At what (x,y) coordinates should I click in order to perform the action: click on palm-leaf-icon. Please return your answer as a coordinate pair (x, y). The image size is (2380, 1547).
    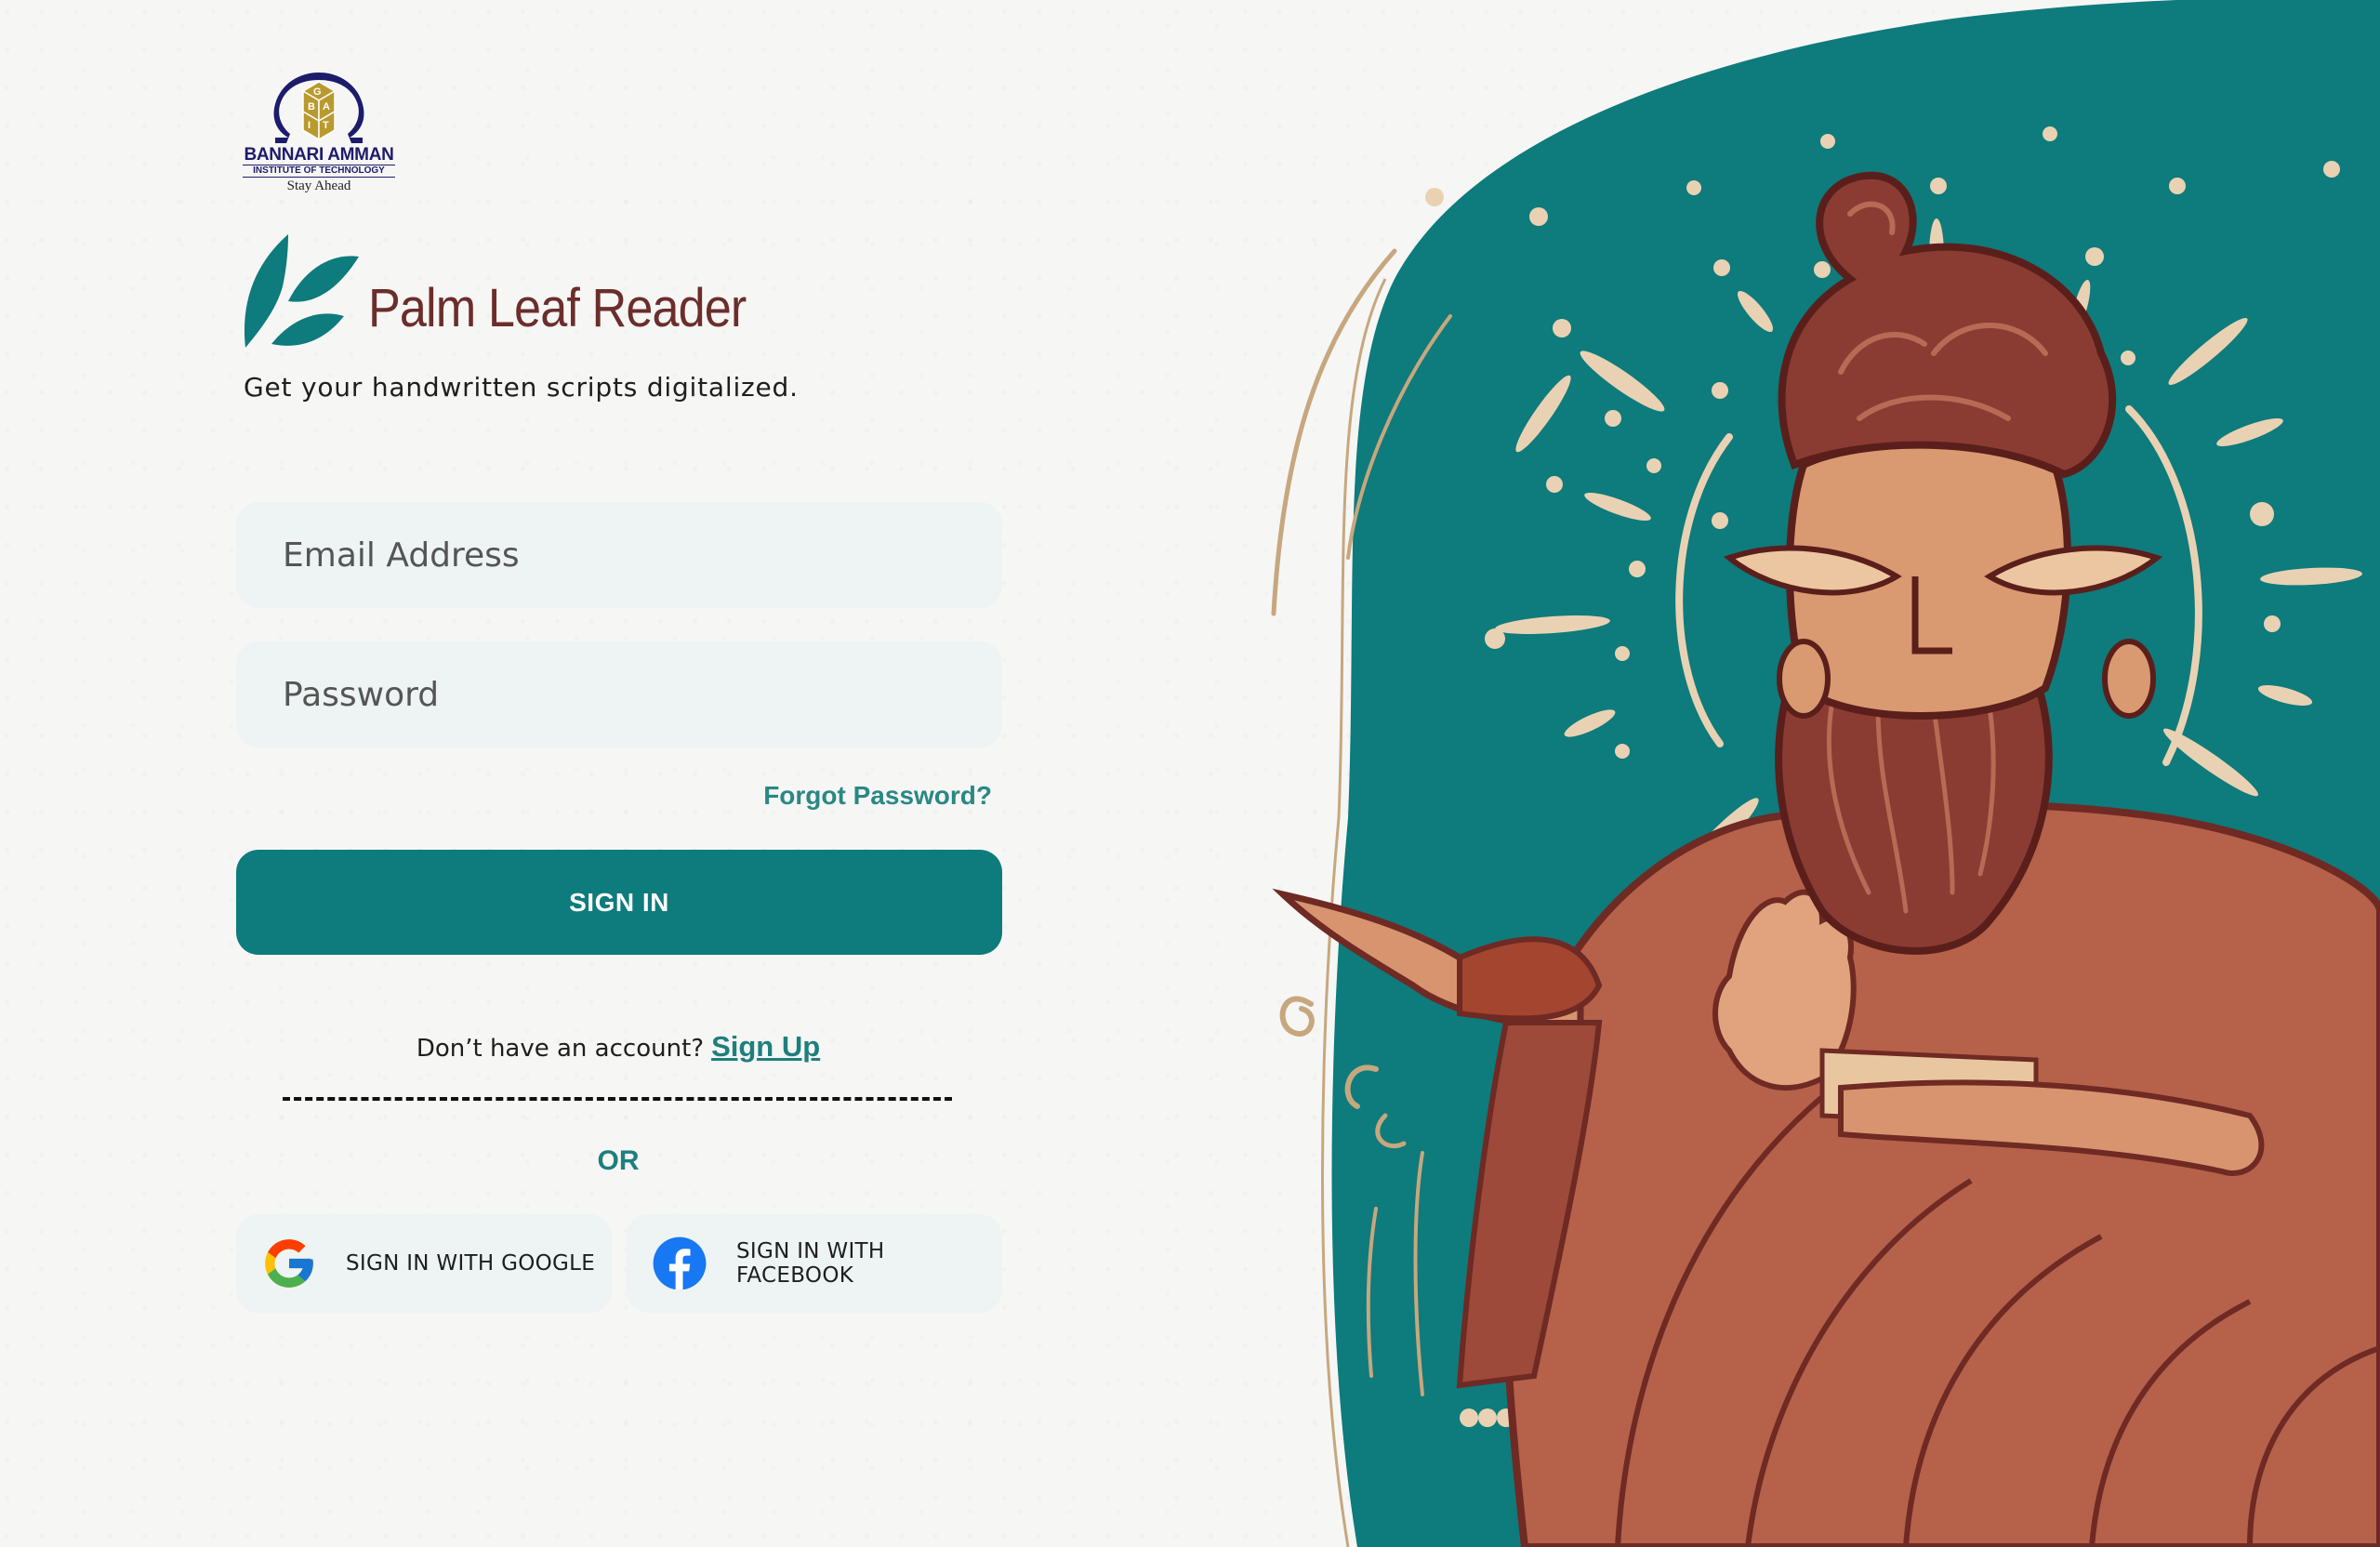
    Looking at the image, I should click on (301, 291).